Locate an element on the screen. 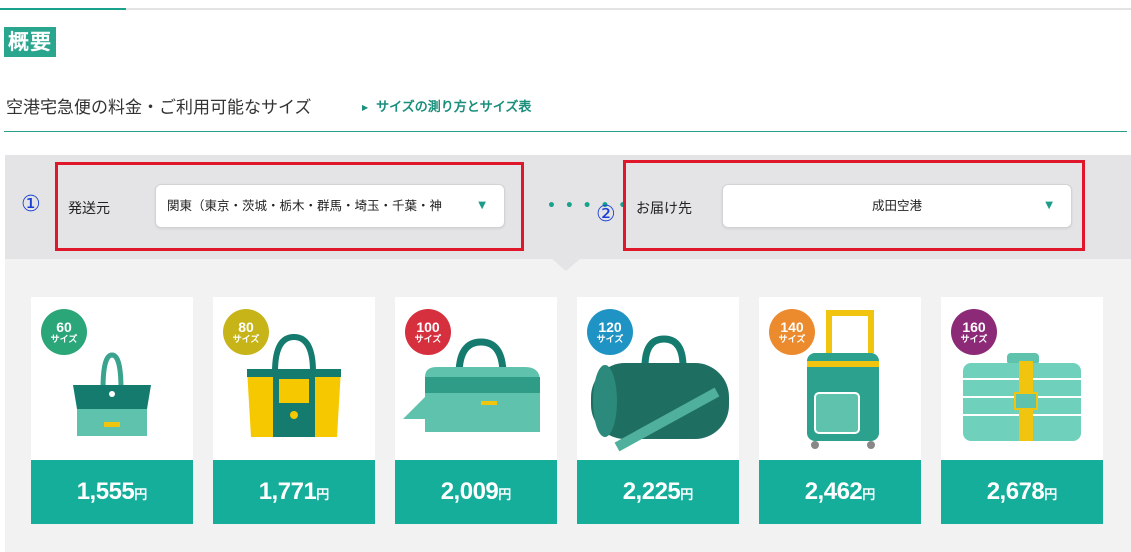  route-connector: • • • • • is located at coordinates (588, 206).